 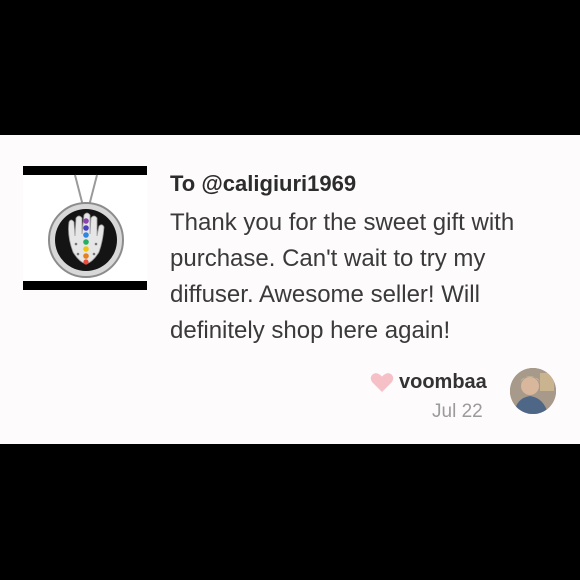 I want to click on review-date: Jul 22, so click(x=457, y=411).